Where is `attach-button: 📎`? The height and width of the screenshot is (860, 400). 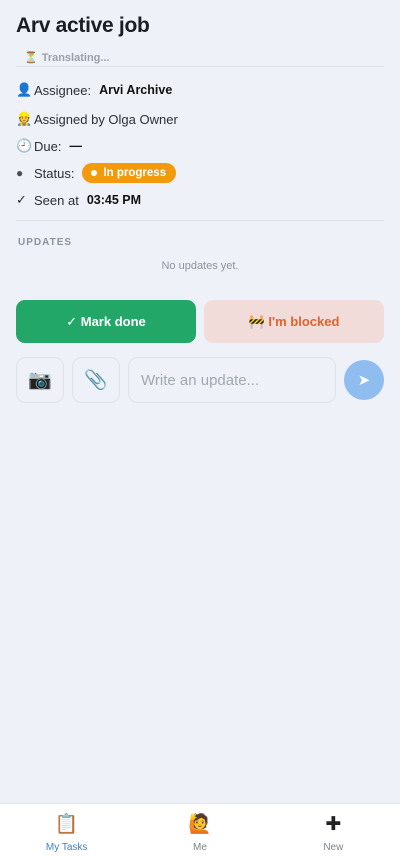
attach-button: 📎 is located at coordinates (96, 380).